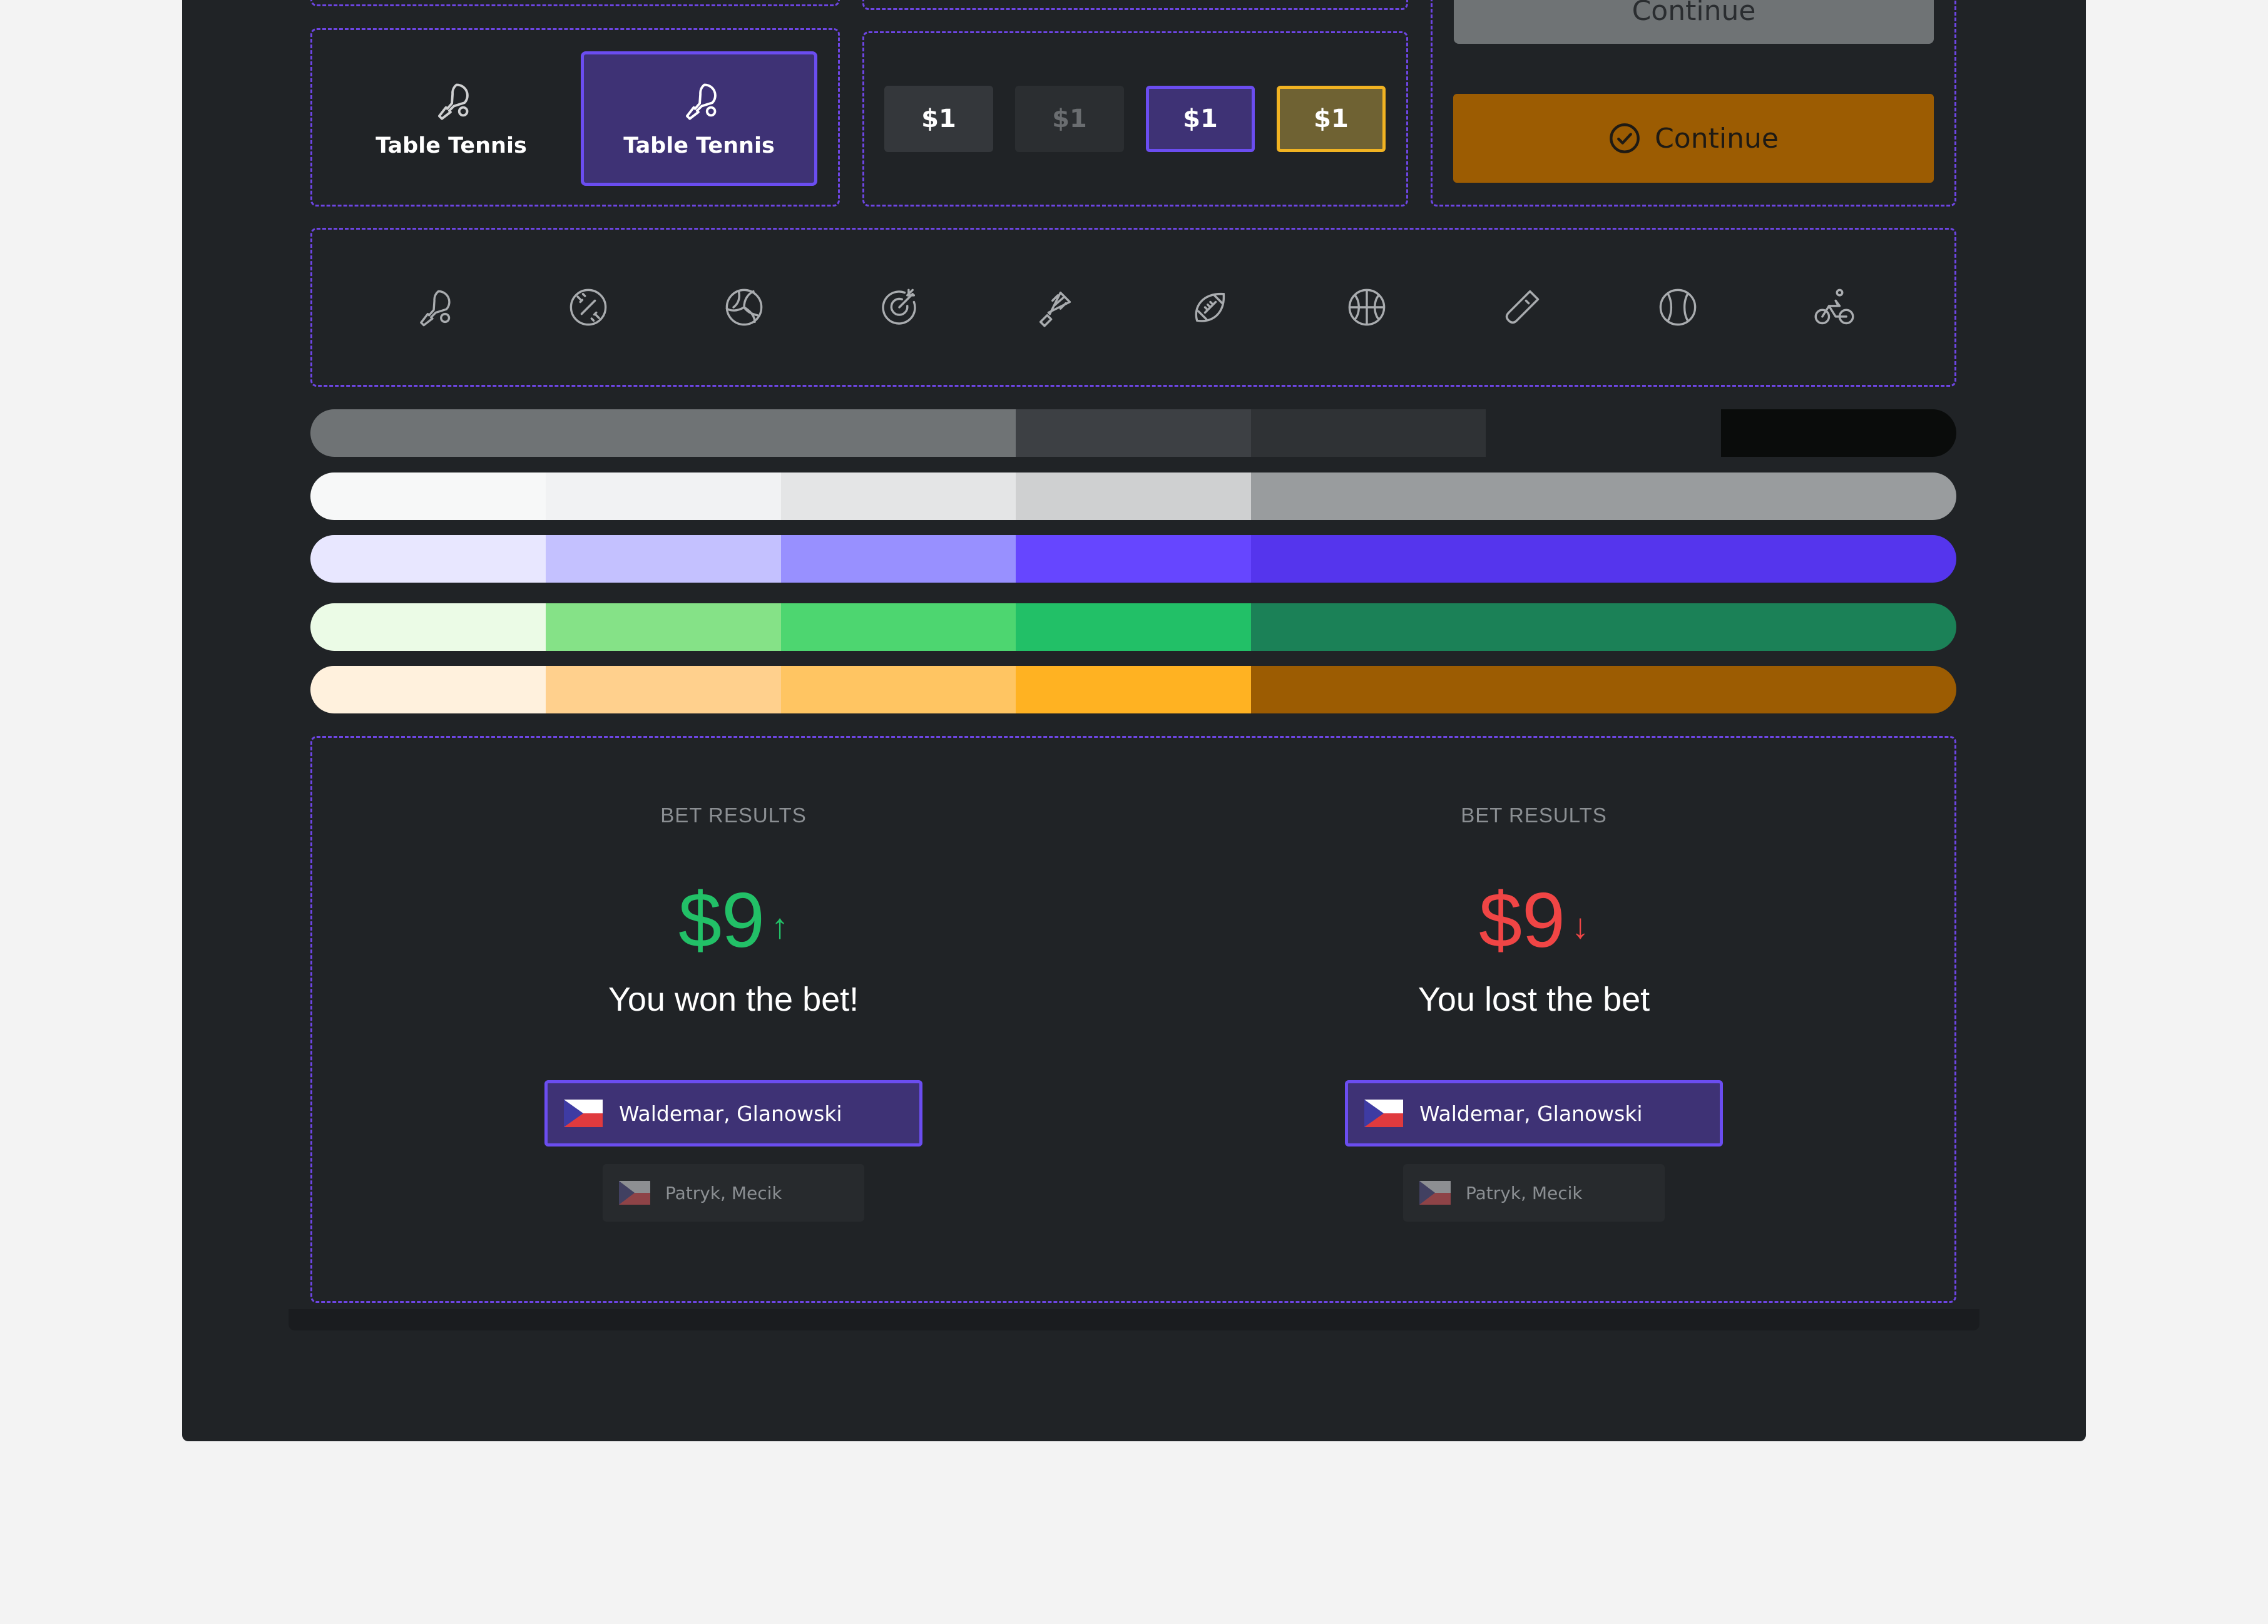 The height and width of the screenshot is (1624, 2268). What do you see at coordinates (1534, 999) in the screenshot?
I see `bet-result-message: You lost the bet` at bounding box center [1534, 999].